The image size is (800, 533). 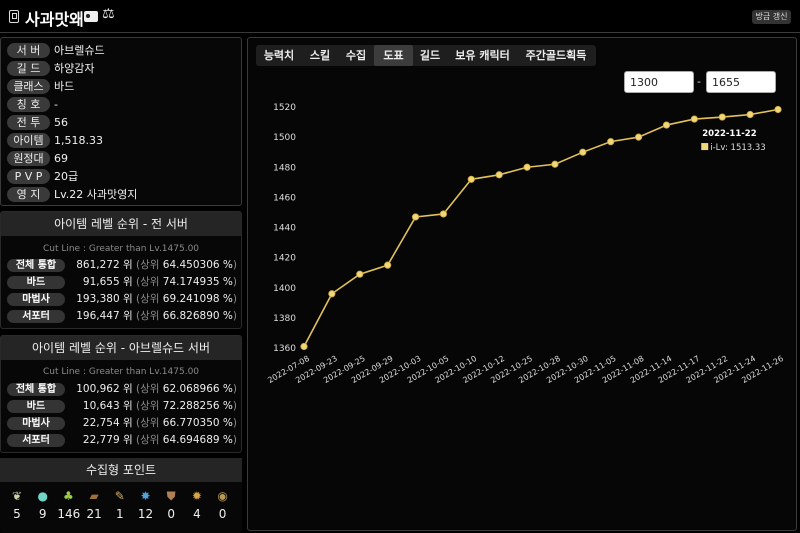 What do you see at coordinates (28, 50) in the screenshot?
I see `info-label: 서 버` at bounding box center [28, 50].